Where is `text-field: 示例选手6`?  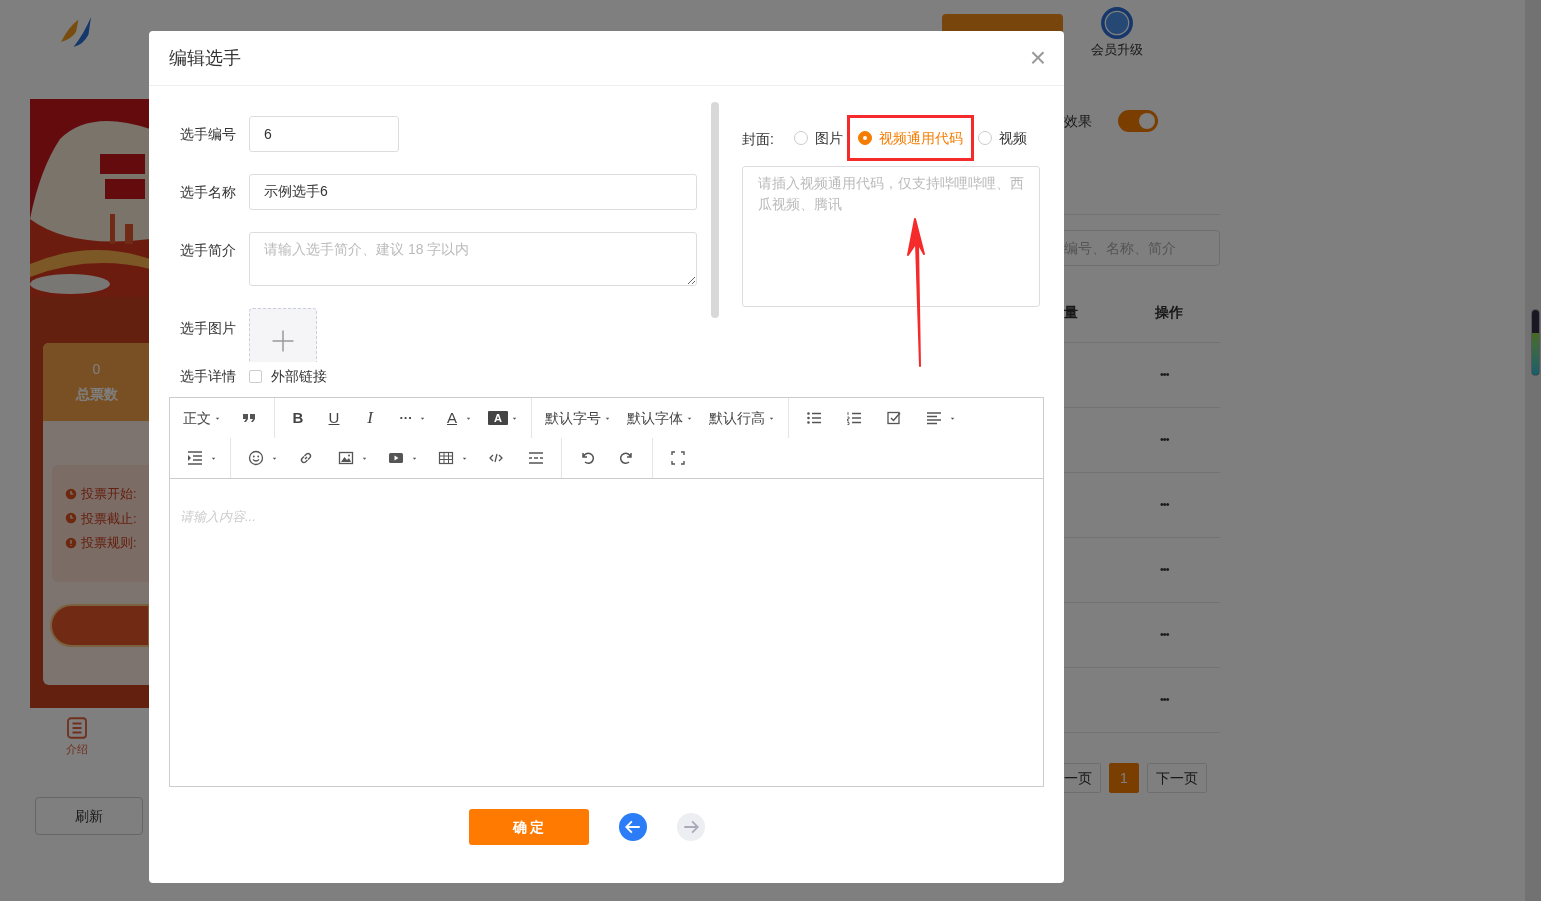 text-field: 示例选手6 is located at coordinates (473, 192).